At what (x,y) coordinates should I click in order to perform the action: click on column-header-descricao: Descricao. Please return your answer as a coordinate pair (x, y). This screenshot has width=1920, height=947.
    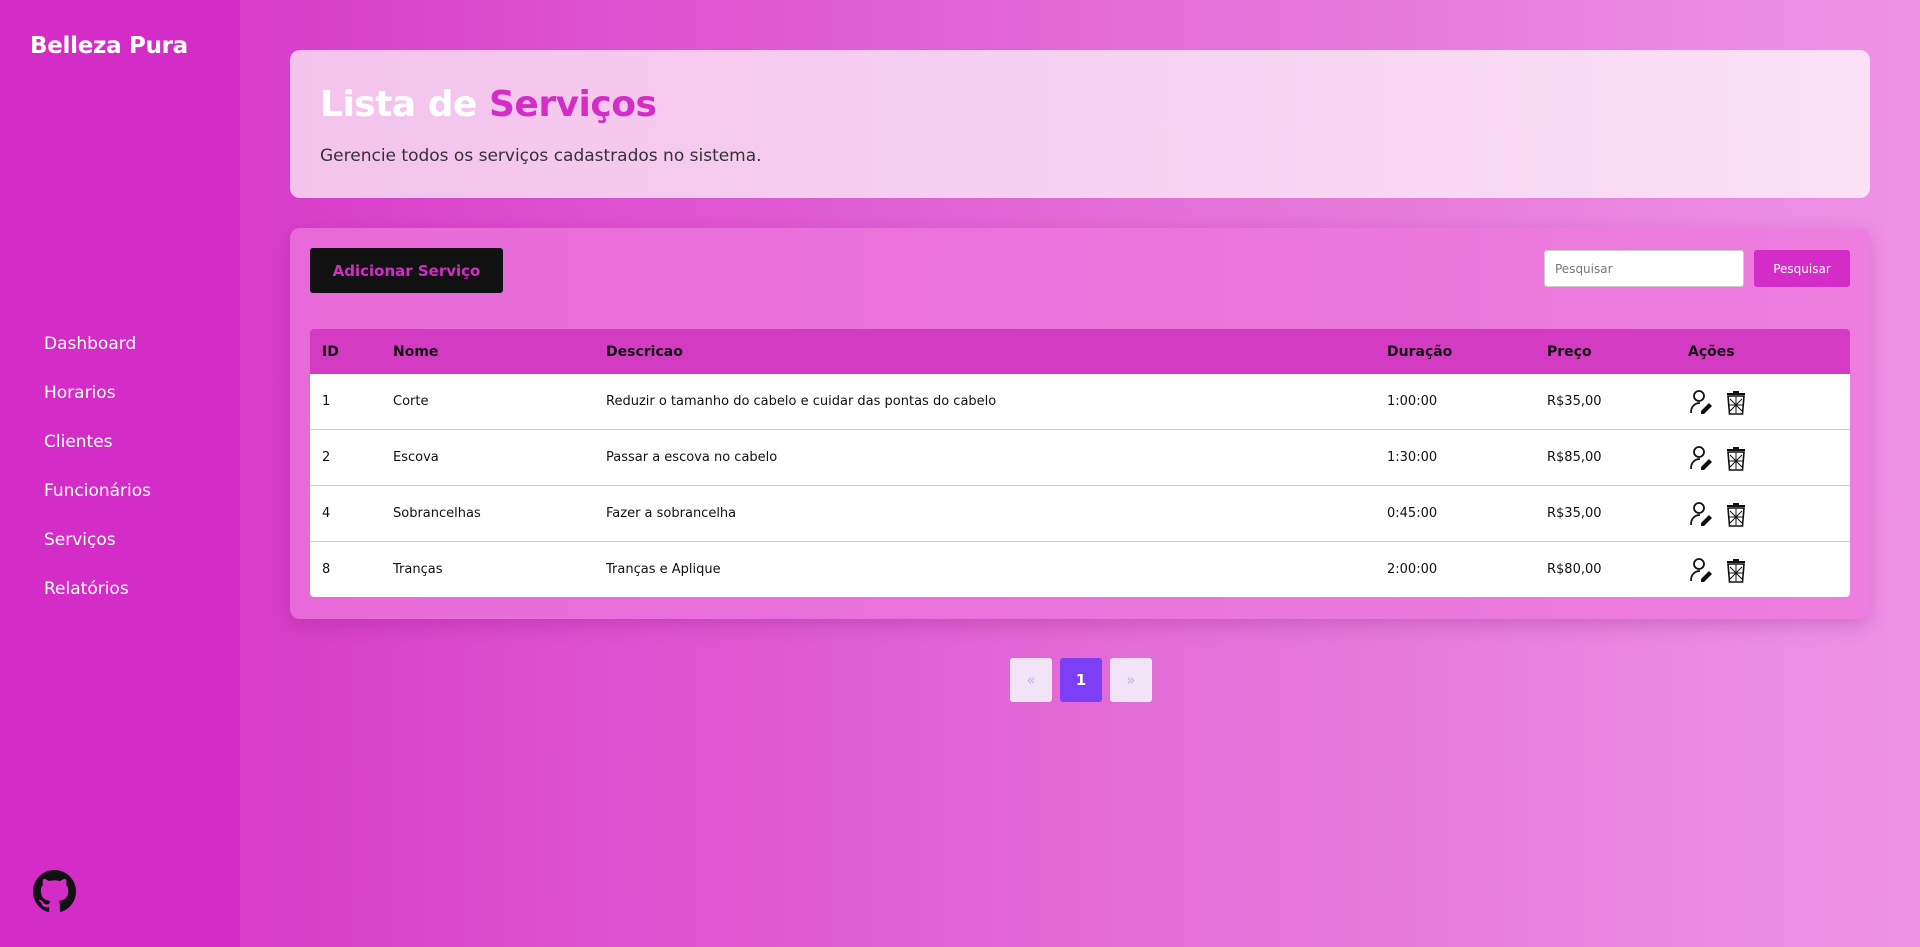
    Looking at the image, I should click on (644, 351).